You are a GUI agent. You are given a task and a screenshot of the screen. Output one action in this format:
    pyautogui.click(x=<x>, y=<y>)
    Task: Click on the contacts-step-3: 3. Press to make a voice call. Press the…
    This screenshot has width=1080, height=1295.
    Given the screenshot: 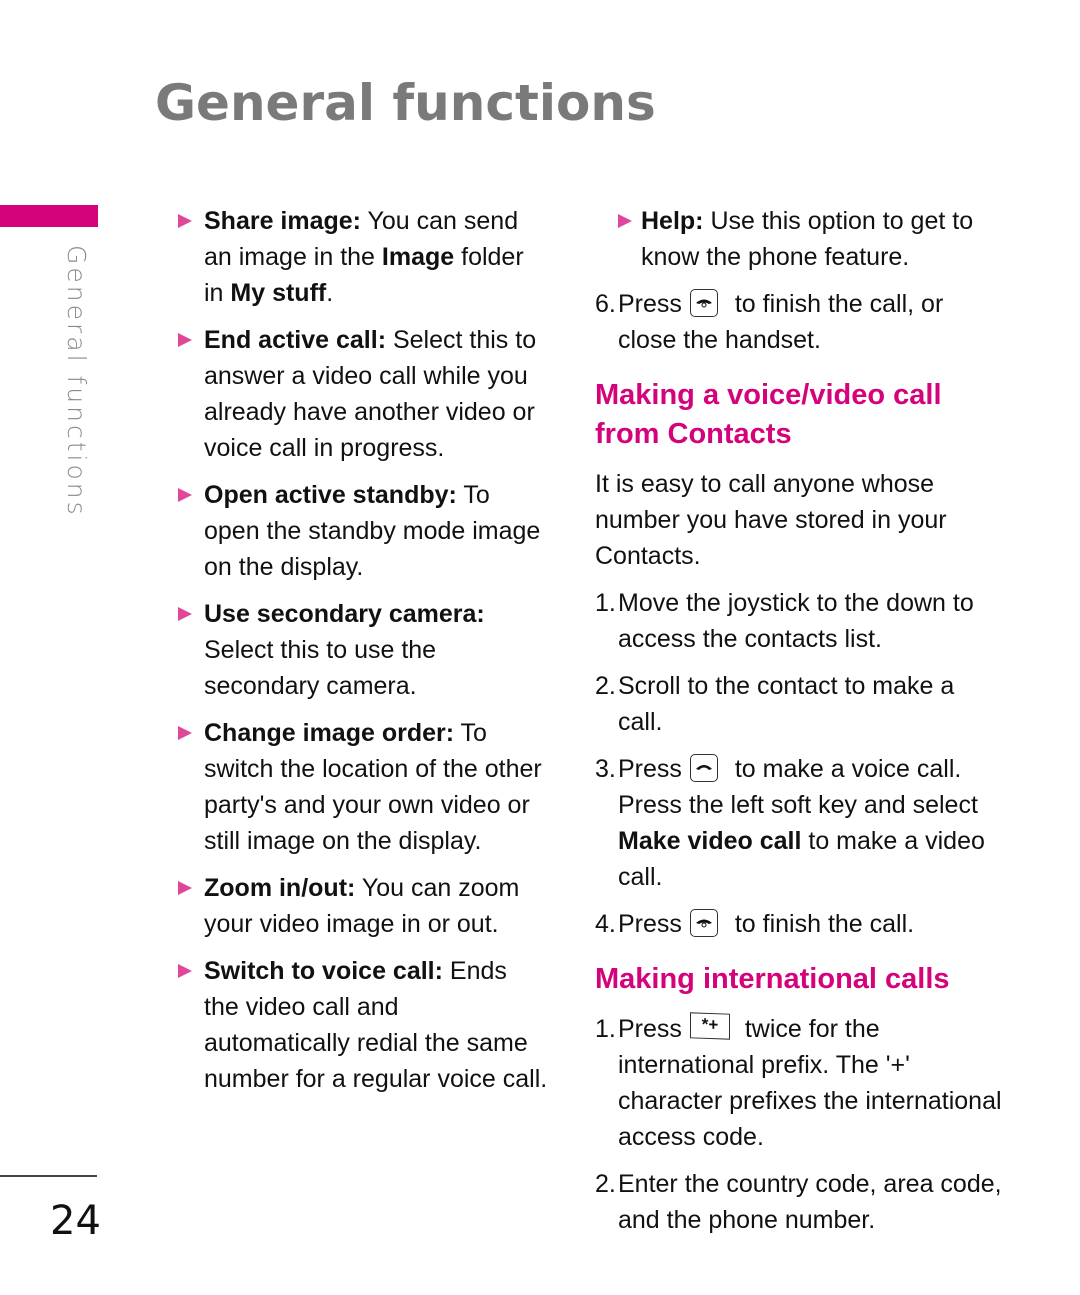 What is the action you would take?
    pyautogui.click(x=790, y=822)
    